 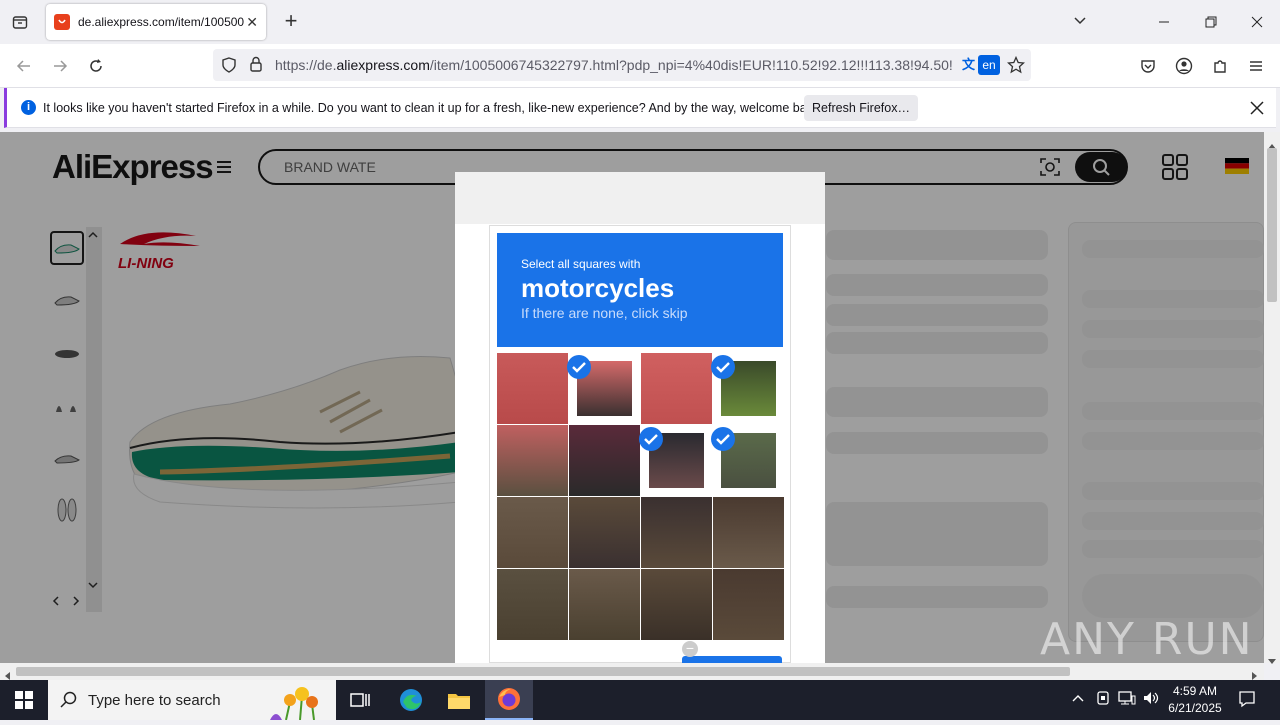 I want to click on clock-date: 6/21/2025, so click(x=1195, y=708).